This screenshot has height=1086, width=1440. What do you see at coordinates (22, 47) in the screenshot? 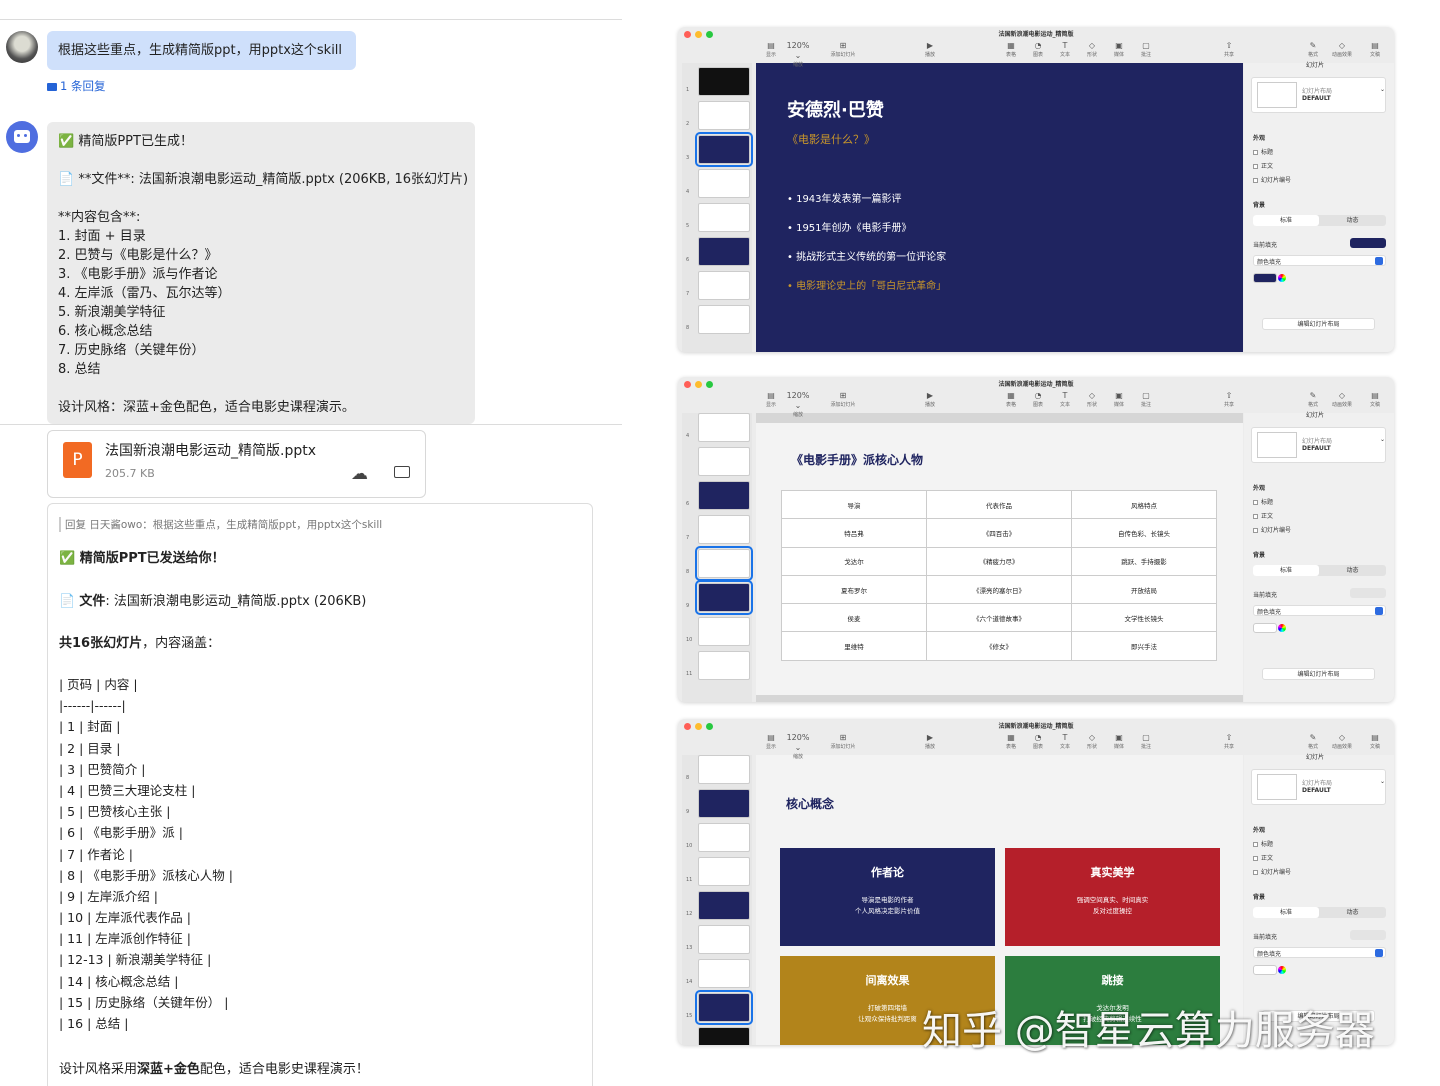
I see `user-avatar` at bounding box center [22, 47].